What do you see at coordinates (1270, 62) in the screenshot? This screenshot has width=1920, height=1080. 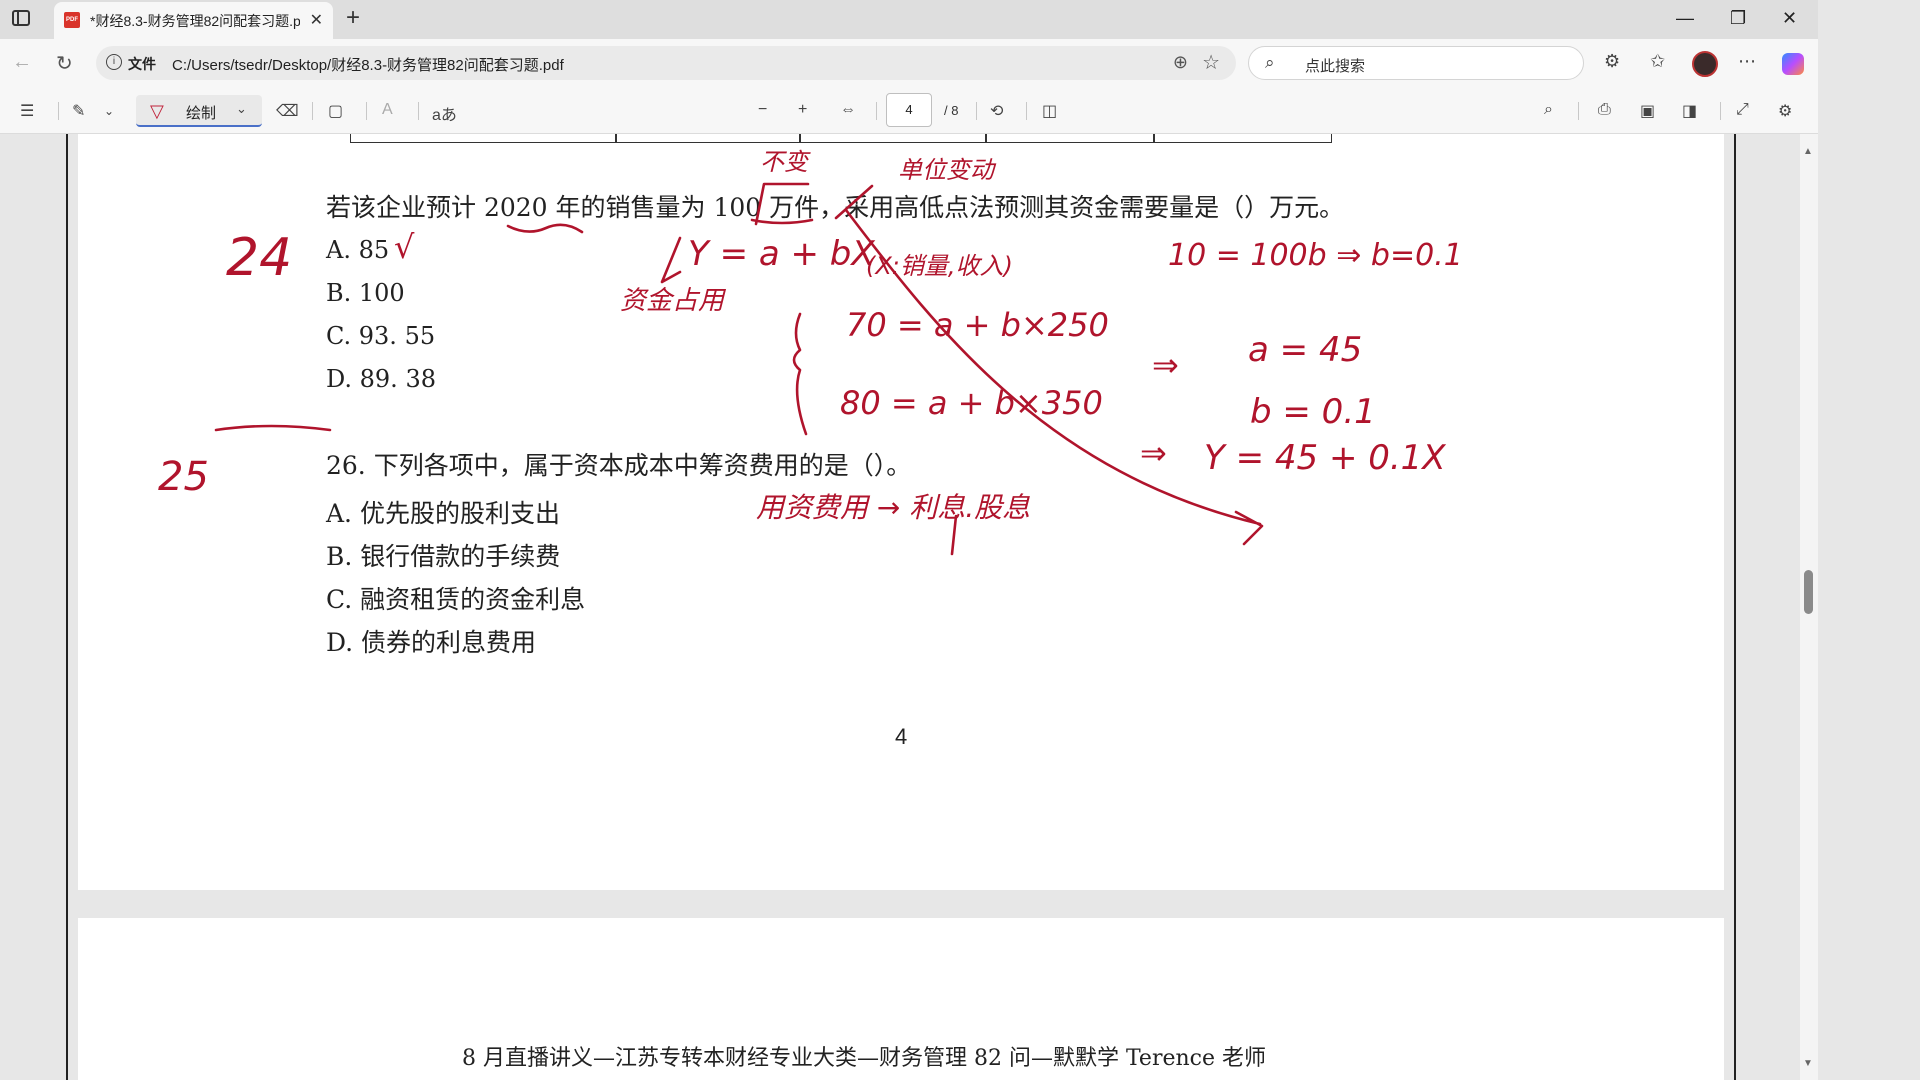 I see `search-icon: ⌕` at bounding box center [1270, 62].